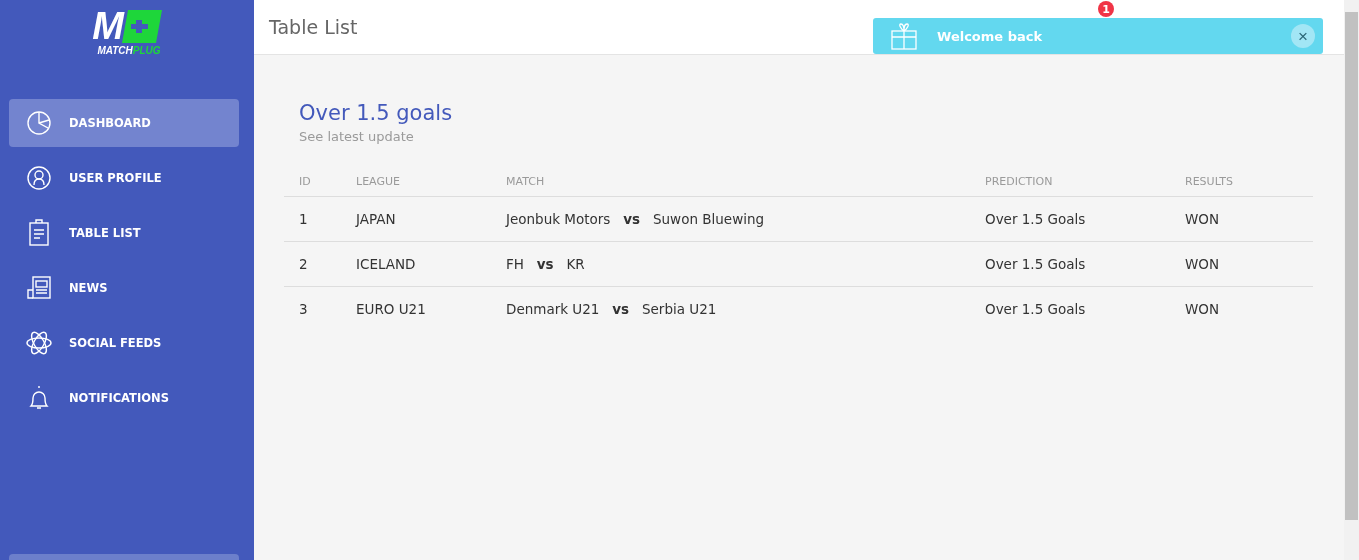 This screenshot has height=560, width=1359. I want to click on table-cell: EURO U21, so click(416, 308).